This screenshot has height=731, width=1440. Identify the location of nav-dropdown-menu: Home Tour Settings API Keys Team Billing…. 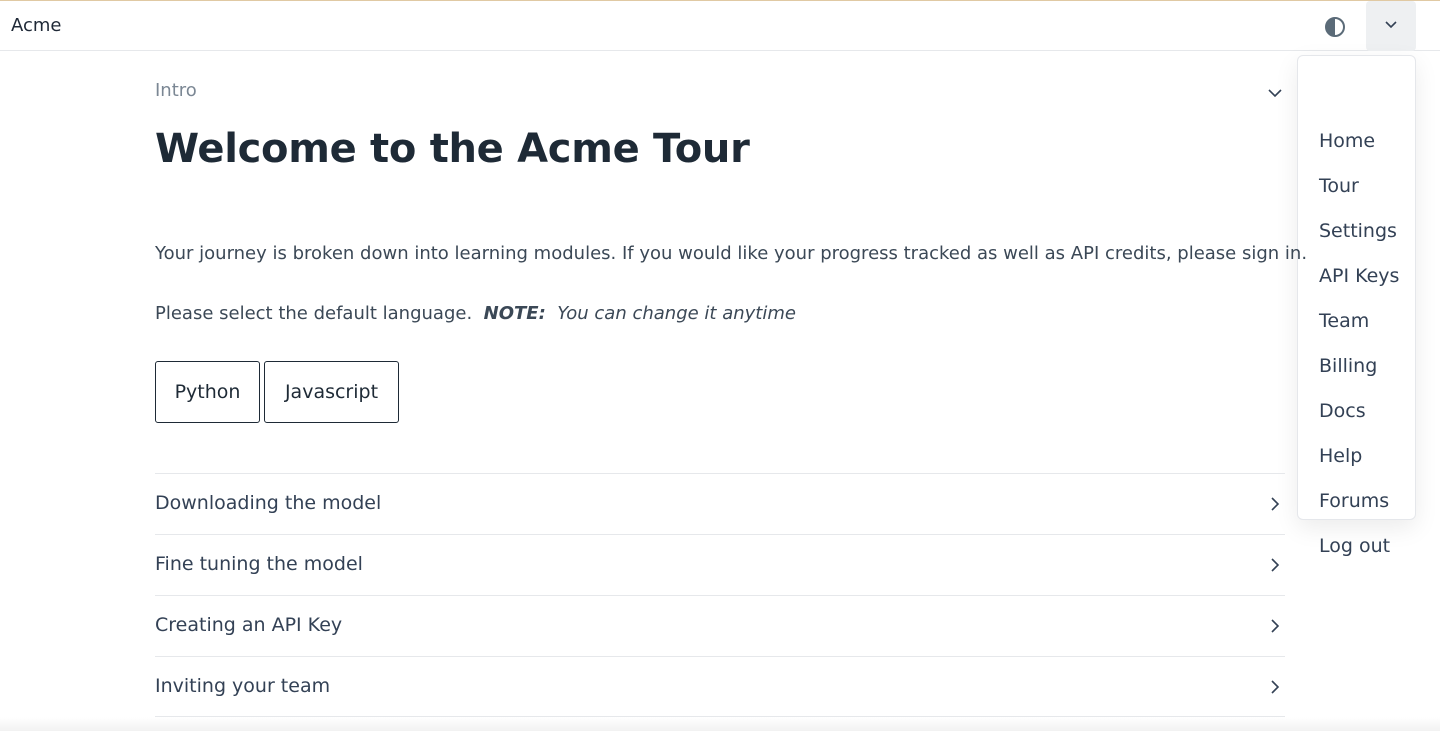
(1356, 306).